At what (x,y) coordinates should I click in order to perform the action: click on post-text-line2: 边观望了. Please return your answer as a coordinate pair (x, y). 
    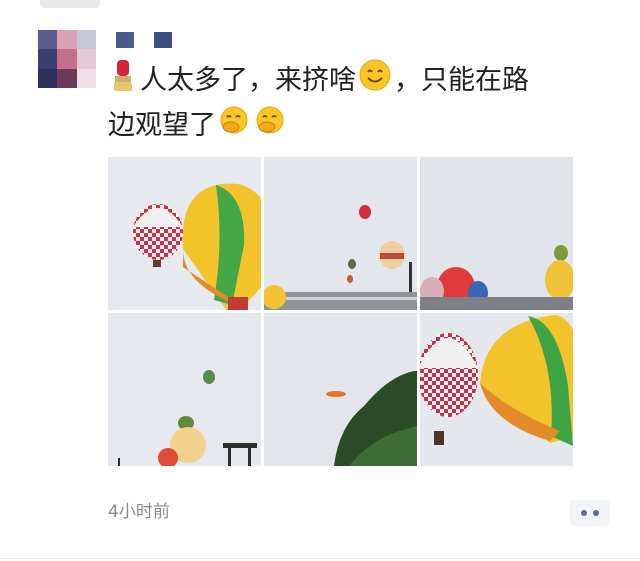
    Looking at the image, I should click on (162, 125).